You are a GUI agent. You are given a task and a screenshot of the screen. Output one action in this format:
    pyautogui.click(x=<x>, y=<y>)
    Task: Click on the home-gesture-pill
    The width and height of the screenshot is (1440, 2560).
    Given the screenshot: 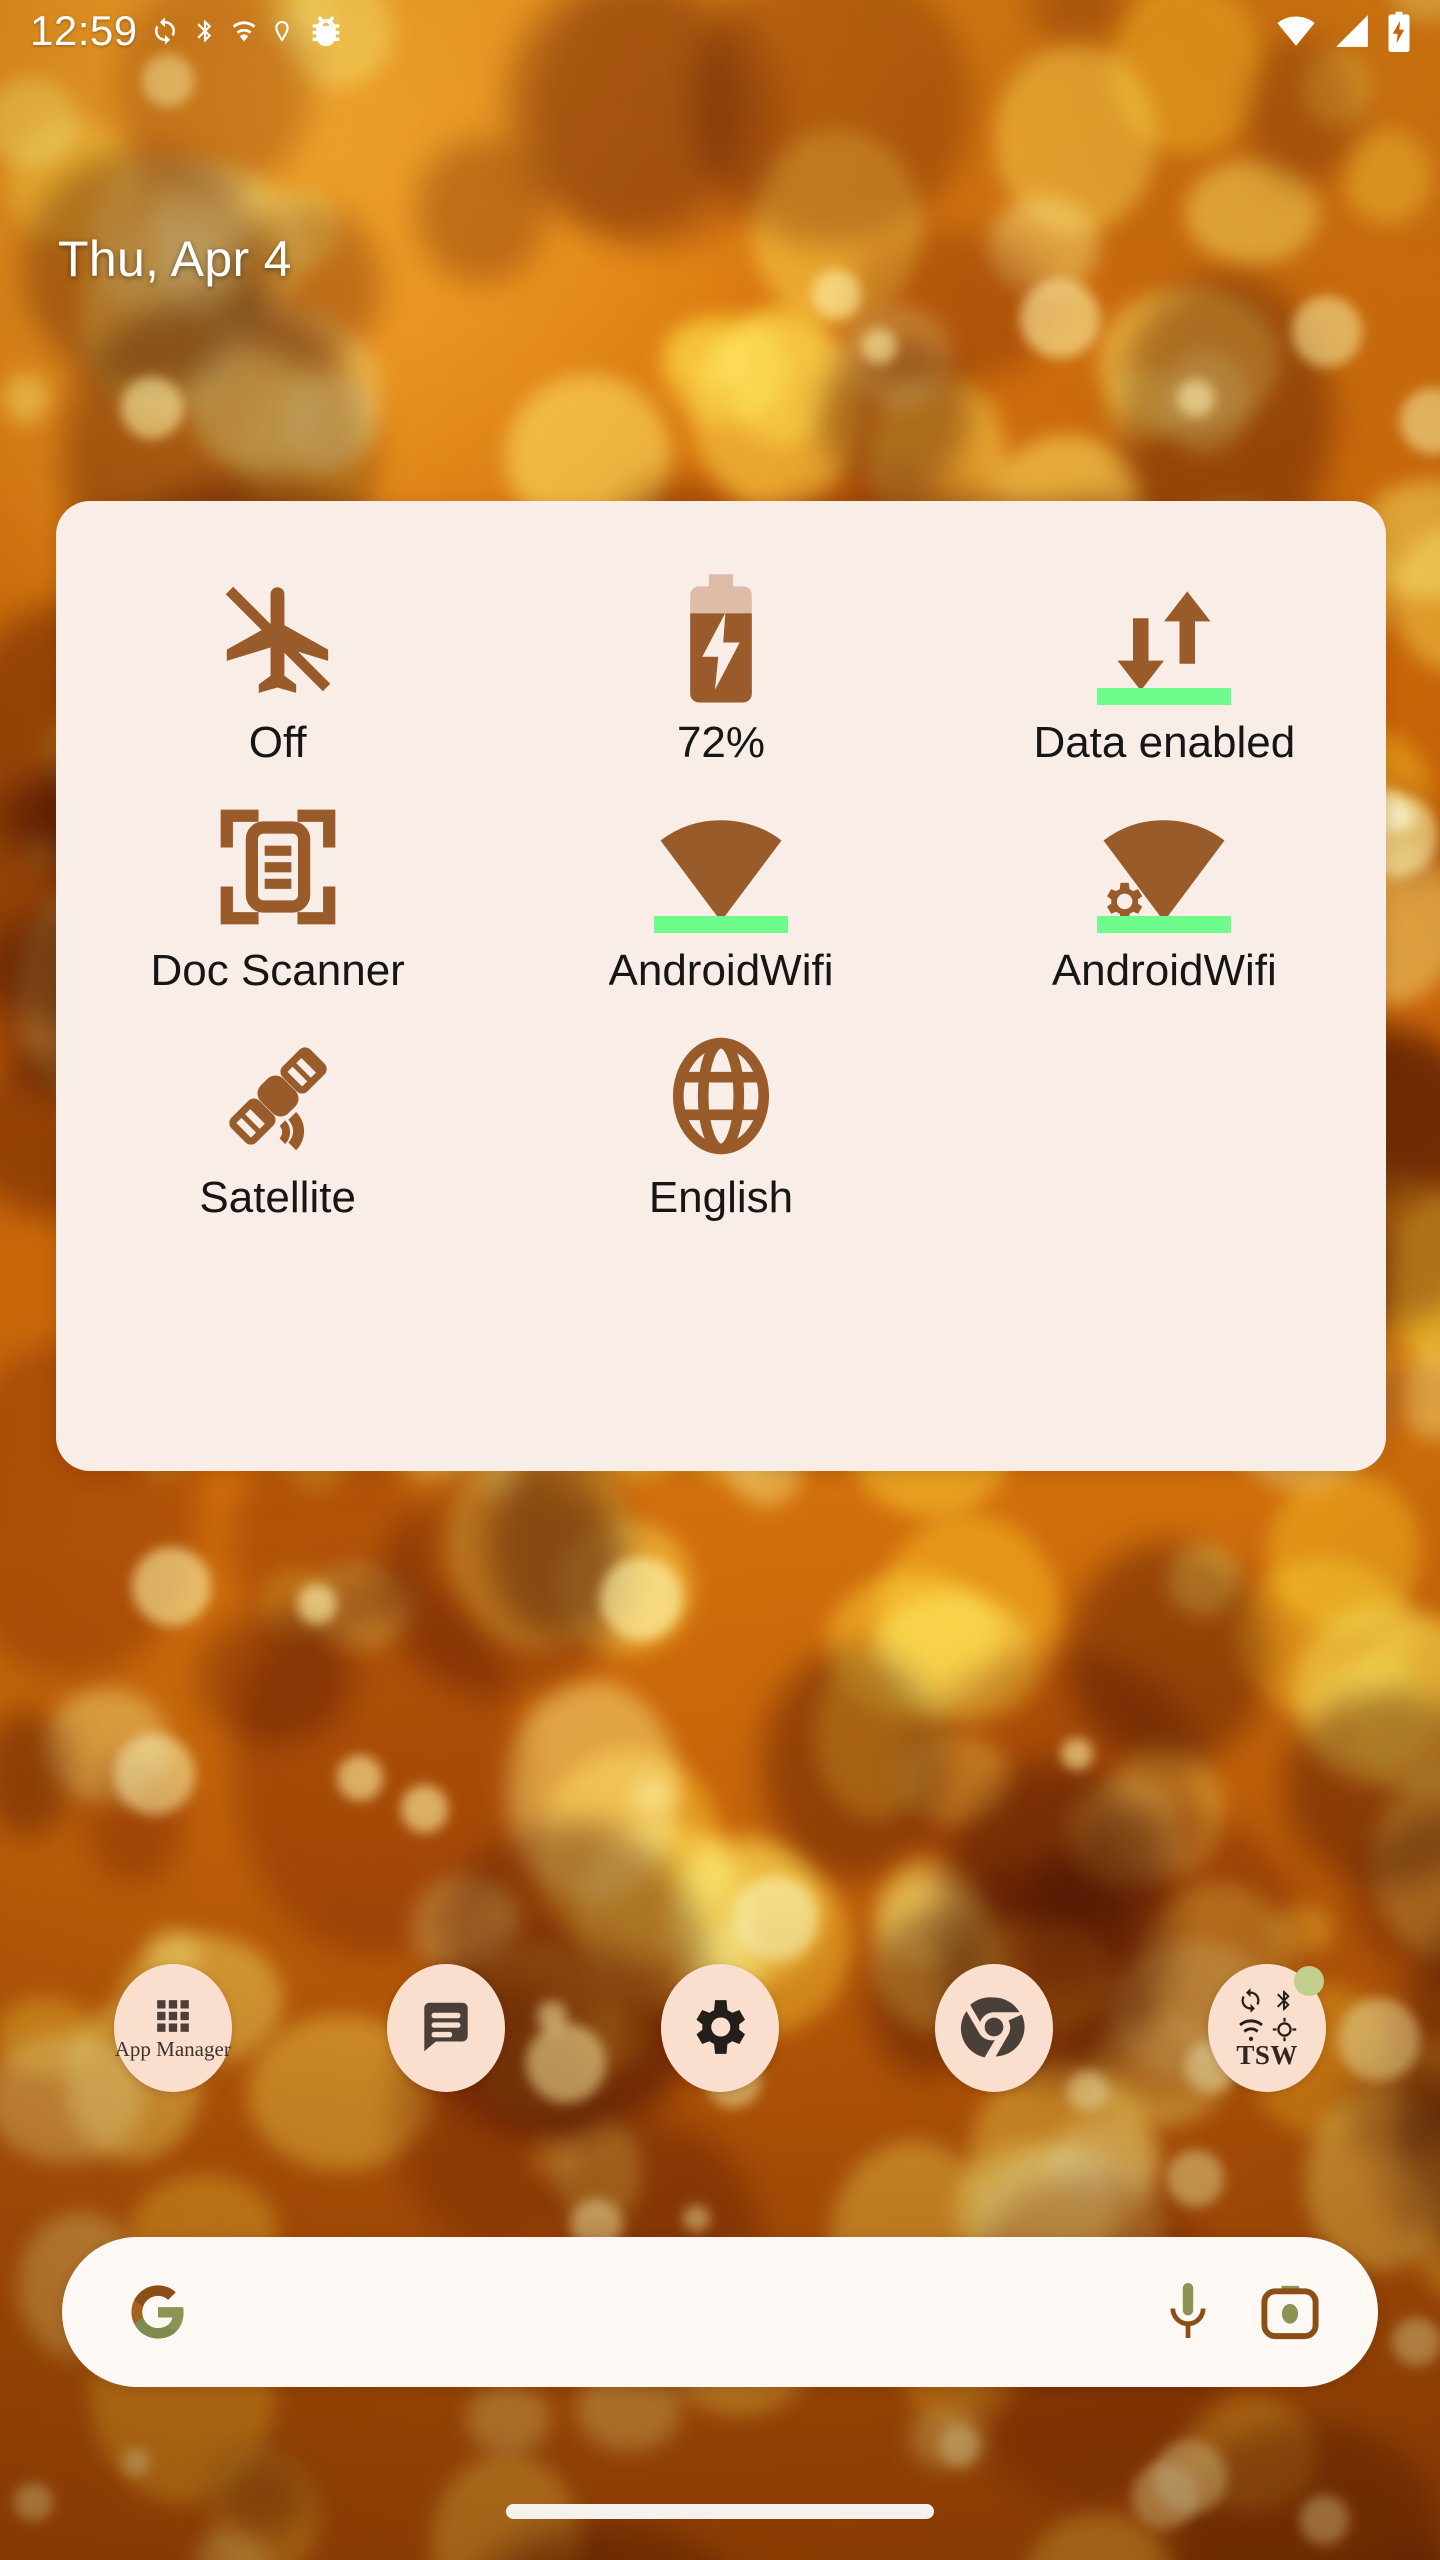 What is the action you would take?
    pyautogui.click(x=720, y=2511)
    